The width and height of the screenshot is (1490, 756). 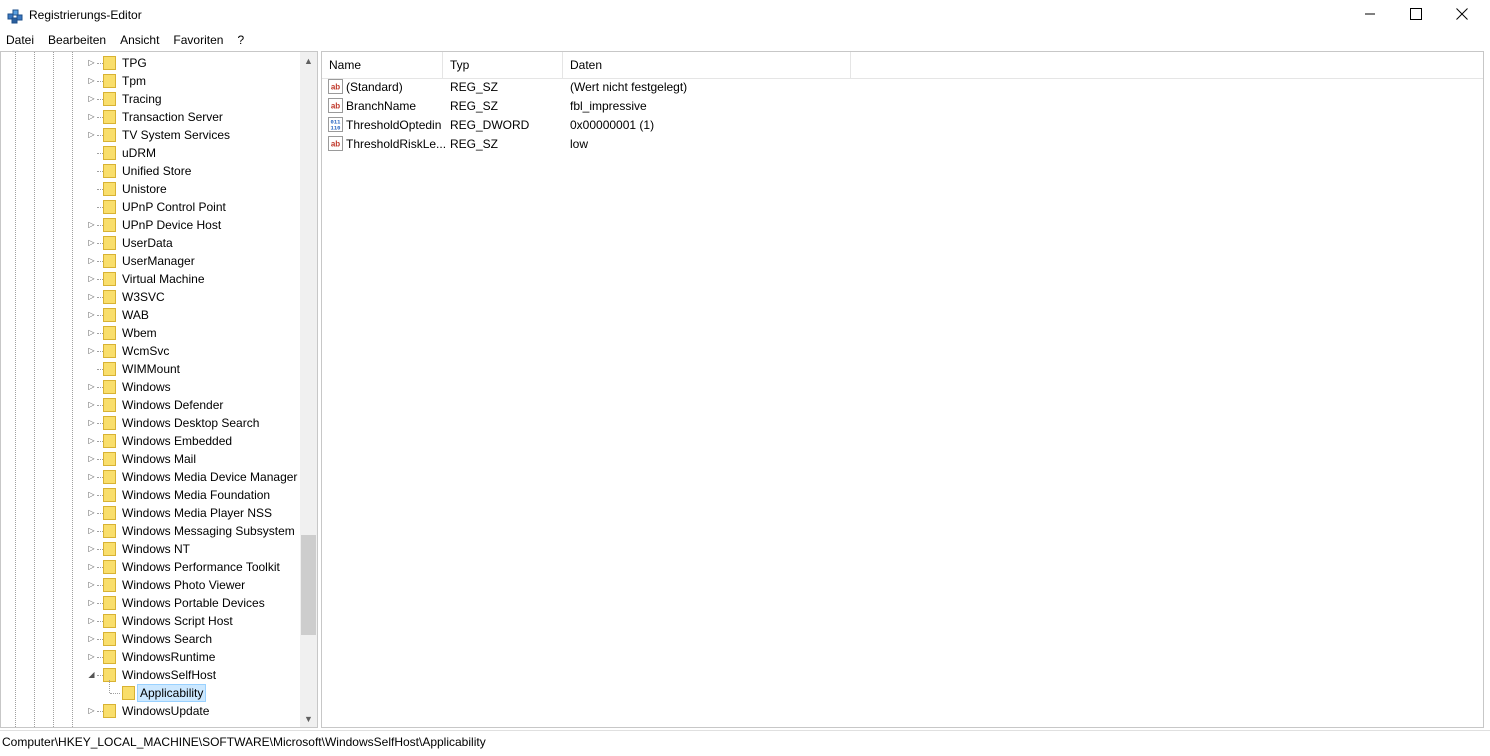 I want to click on tree-item: ▷ Windows Embedded, so click(x=151, y=441).